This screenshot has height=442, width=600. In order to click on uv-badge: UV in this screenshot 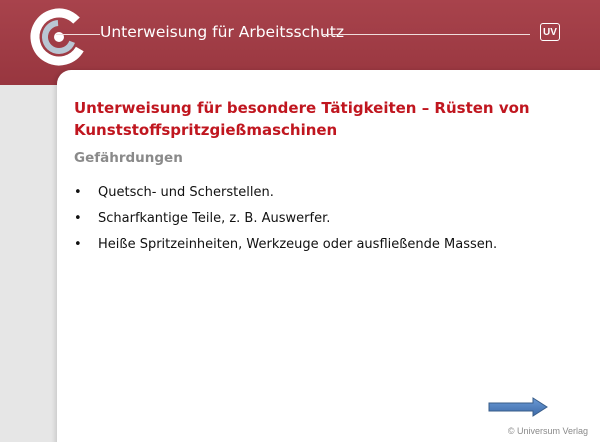, I will do `click(550, 32)`.